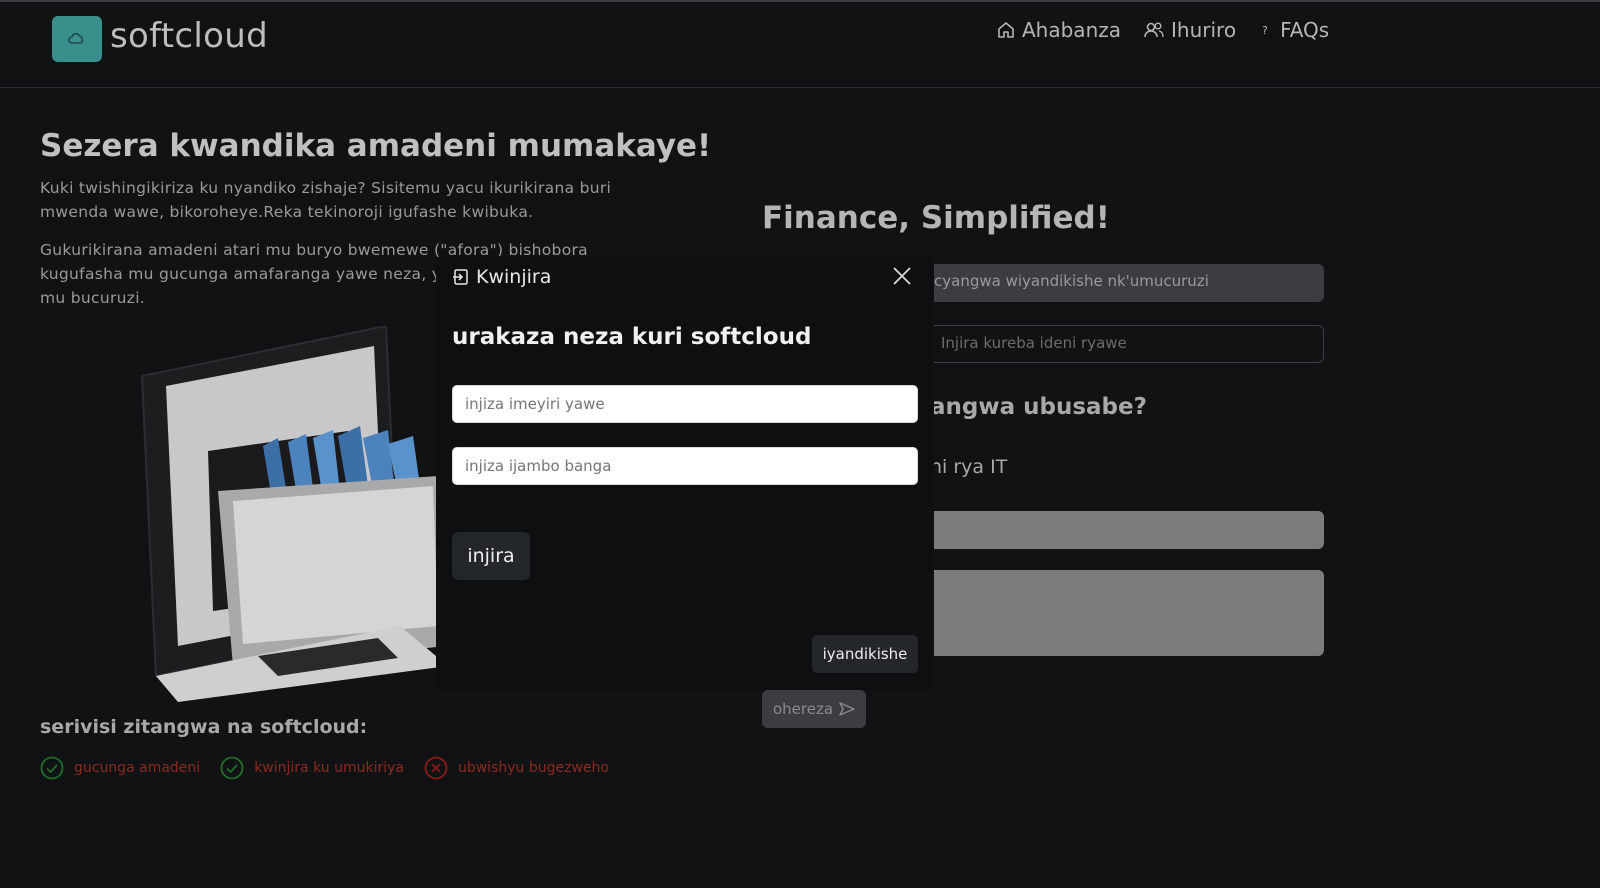 The width and height of the screenshot is (1600, 888). Describe the element at coordinates (632, 337) in the screenshot. I see `welcome-heading: urakaza neza kuri softcloud` at that location.